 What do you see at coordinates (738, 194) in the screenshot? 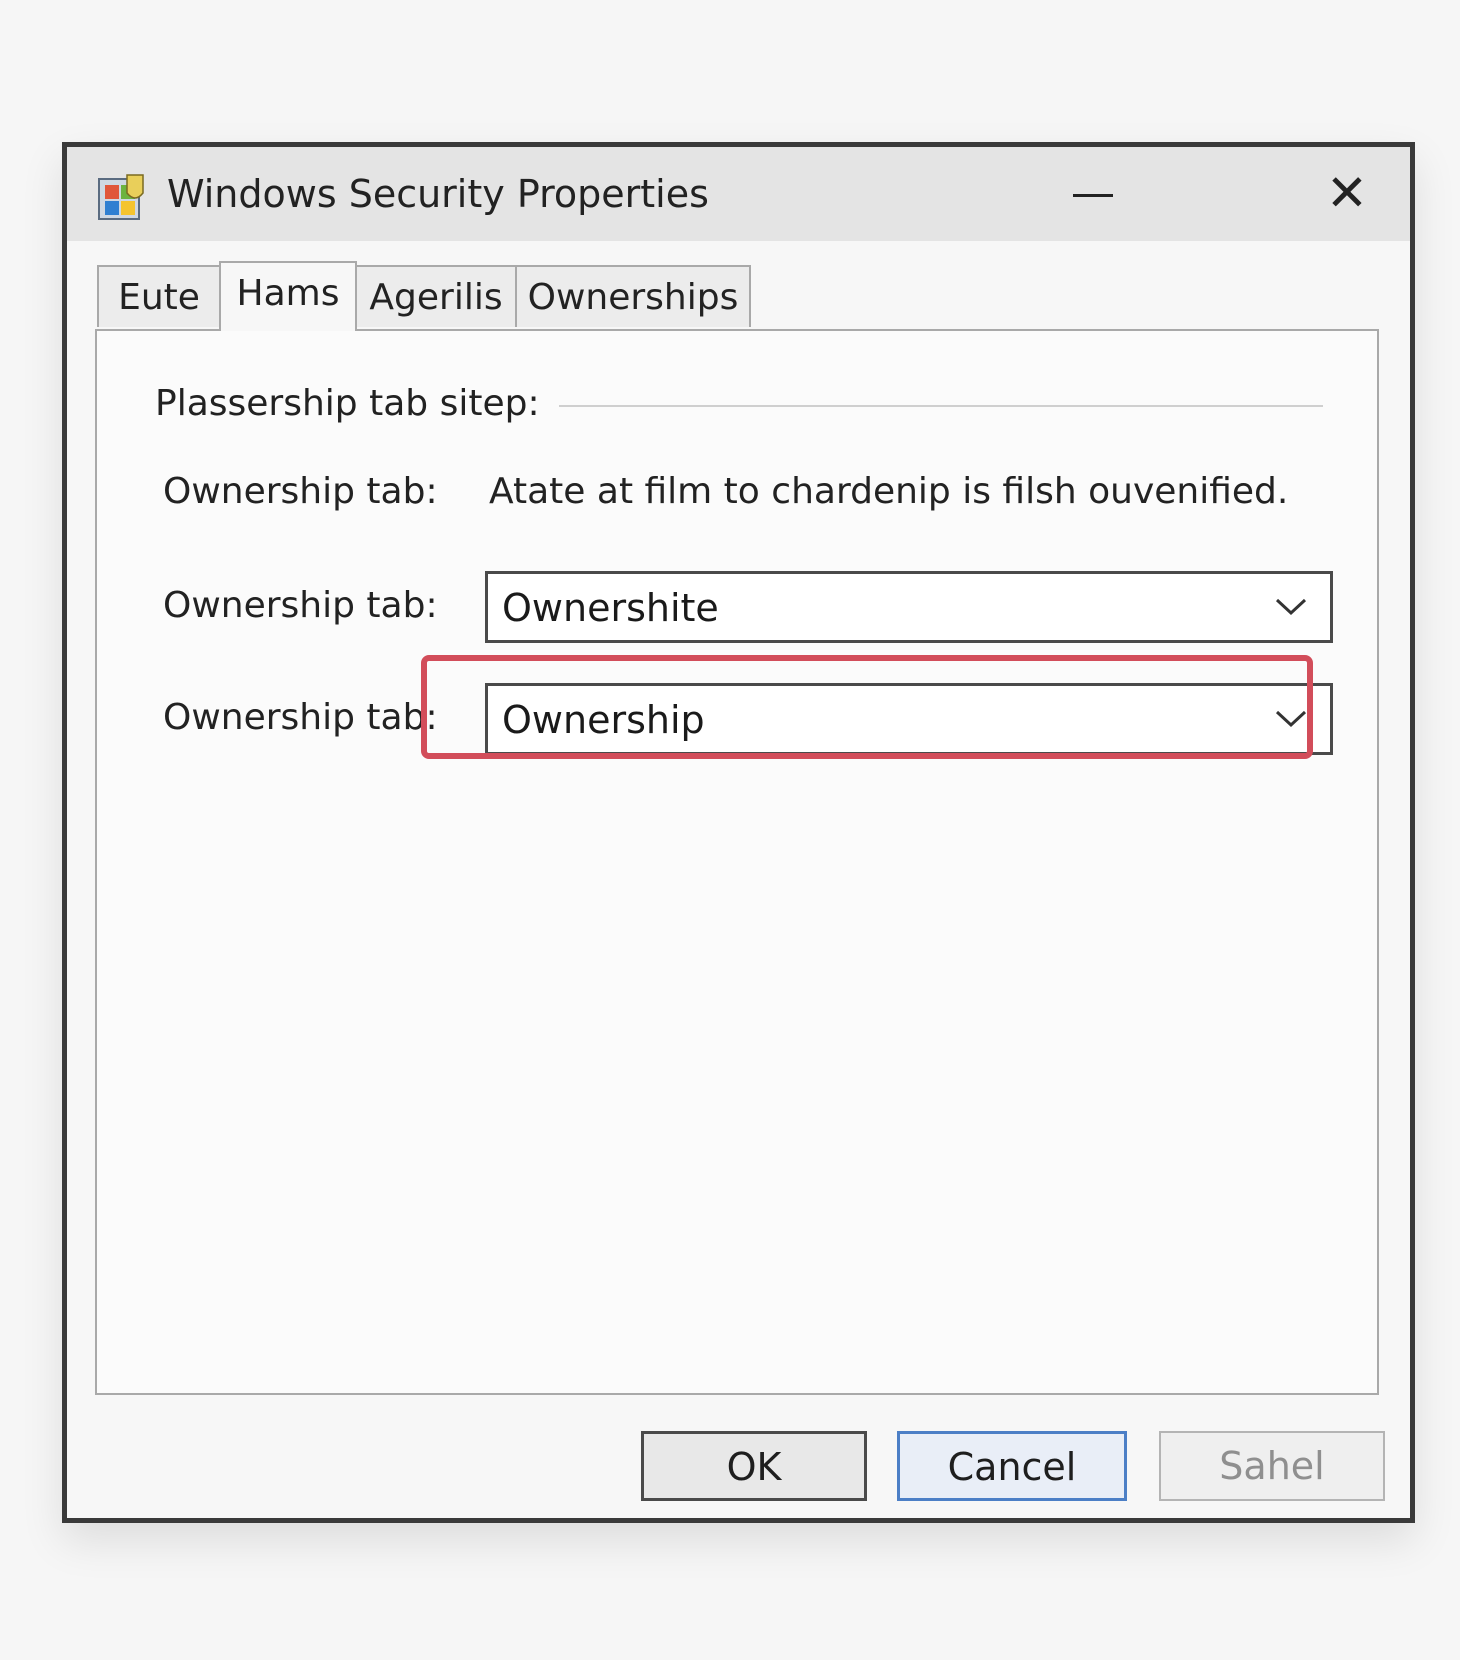
I see `title-bar: Windows Security Properties ✕` at bounding box center [738, 194].